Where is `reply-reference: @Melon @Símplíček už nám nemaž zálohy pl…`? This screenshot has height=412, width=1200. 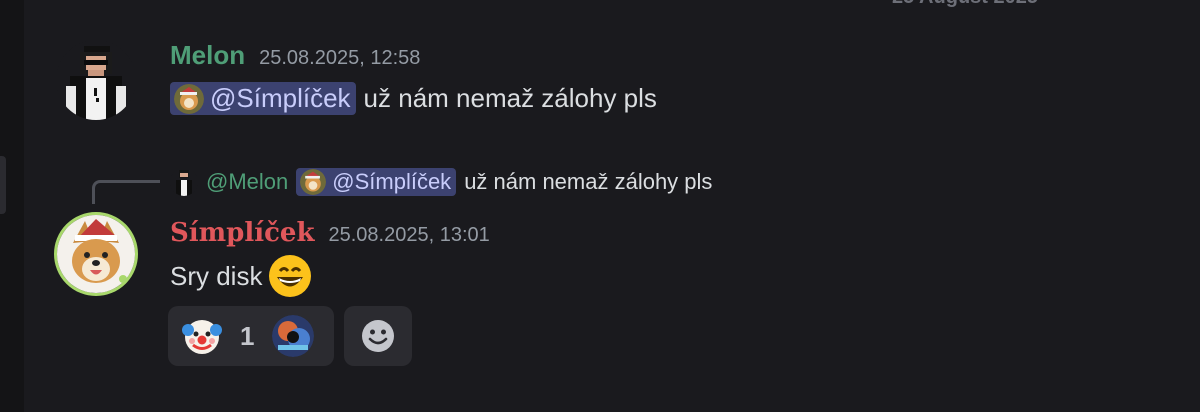
reply-reference: @Melon @Símplíček už nám nemaž zálohy pl… is located at coordinates (441, 182).